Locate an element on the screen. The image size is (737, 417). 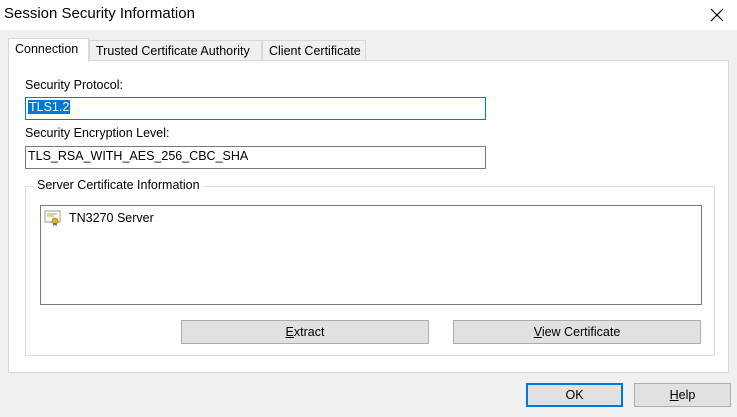
view-certificate-button: View Certificate is located at coordinates (577, 332).